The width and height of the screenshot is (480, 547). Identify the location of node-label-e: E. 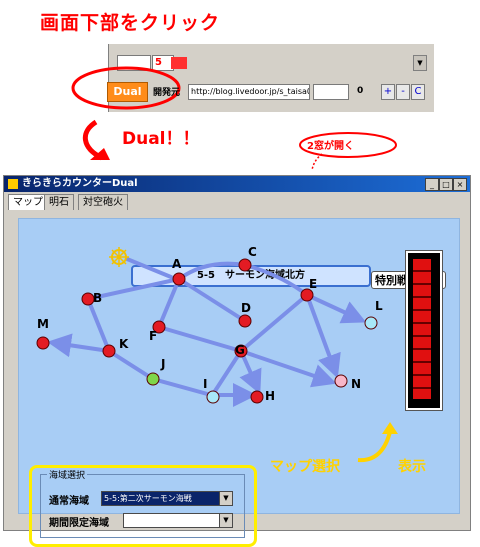
(313, 284).